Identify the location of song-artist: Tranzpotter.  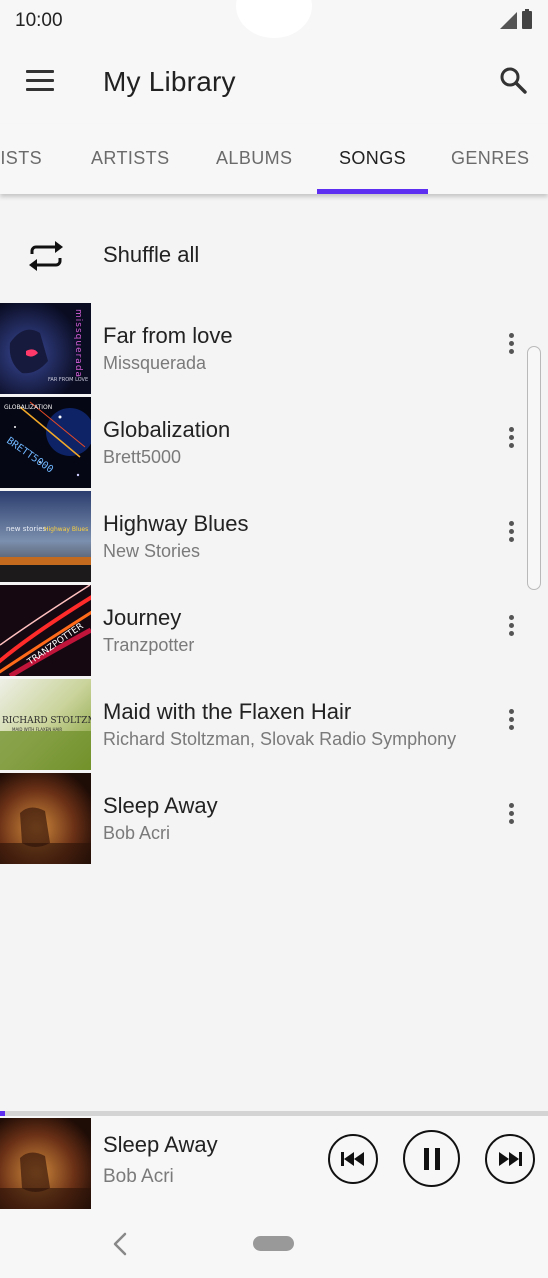
(149, 645).